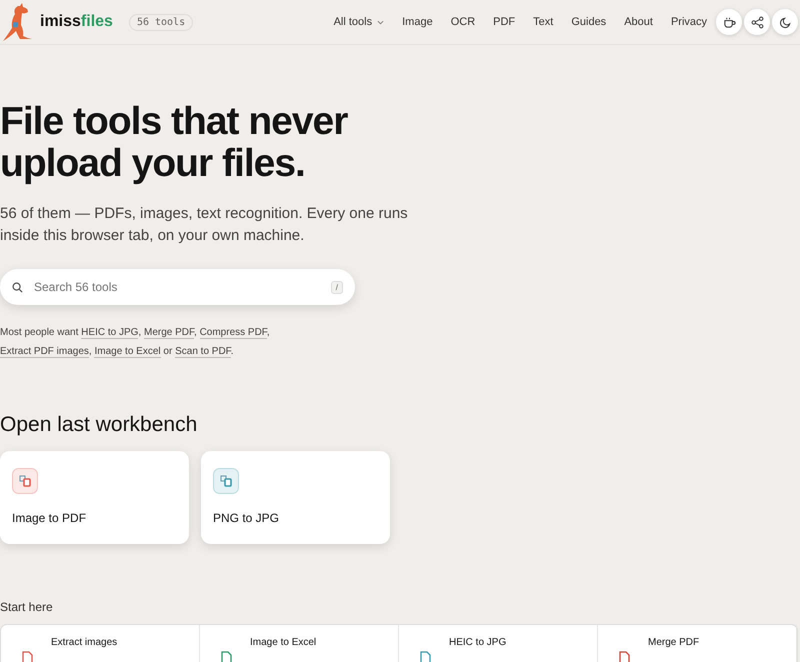 The width and height of the screenshot is (800, 662). I want to click on share-button, so click(757, 22).